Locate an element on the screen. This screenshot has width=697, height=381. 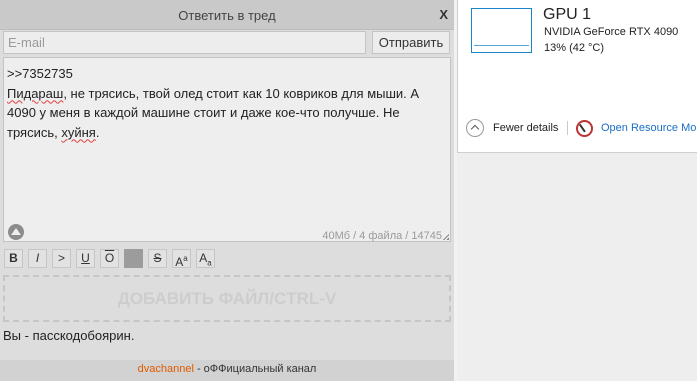
reply-header: Ответить в тред X is located at coordinates (227, 15).